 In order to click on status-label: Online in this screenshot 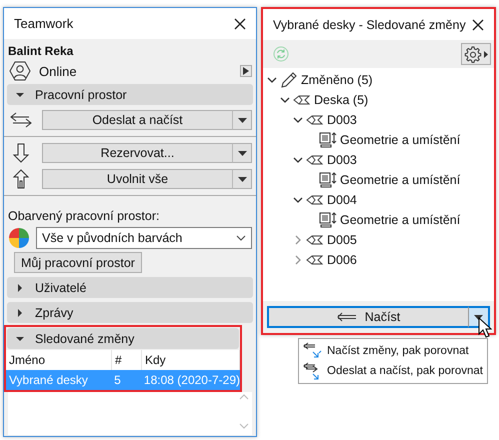, I will do `click(58, 71)`.